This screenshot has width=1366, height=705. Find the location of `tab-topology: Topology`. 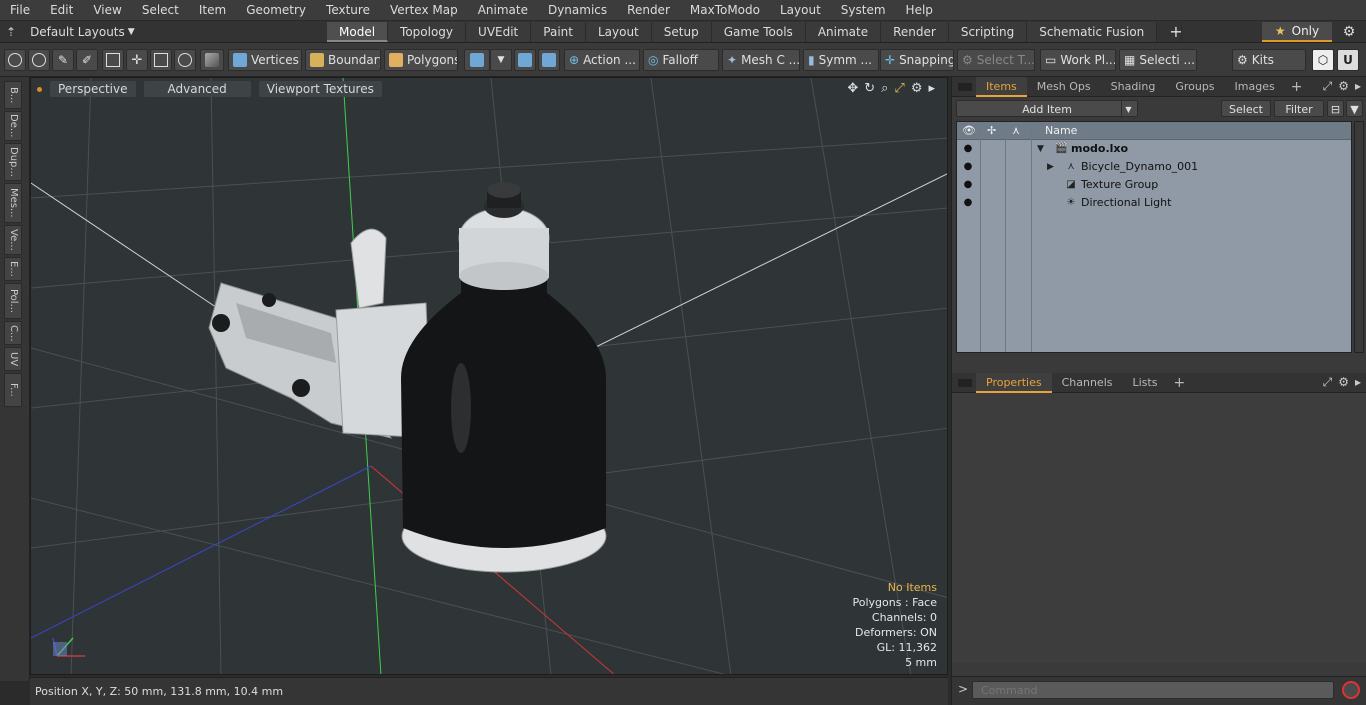

tab-topology: Topology is located at coordinates (427, 32).